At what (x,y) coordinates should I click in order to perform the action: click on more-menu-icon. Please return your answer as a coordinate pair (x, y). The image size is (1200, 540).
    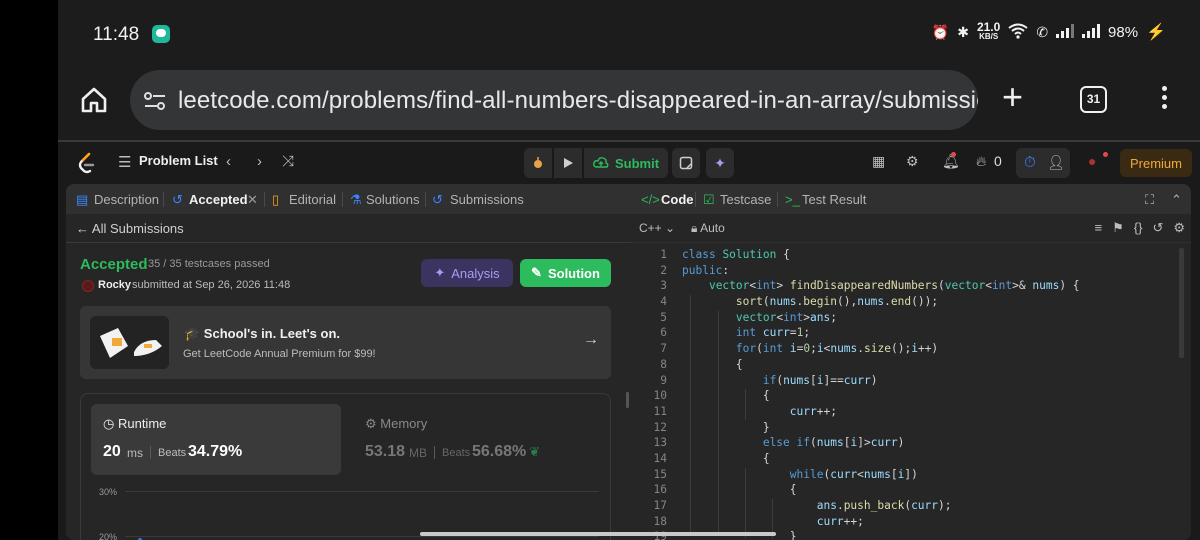
    Looking at the image, I should click on (1164, 101).